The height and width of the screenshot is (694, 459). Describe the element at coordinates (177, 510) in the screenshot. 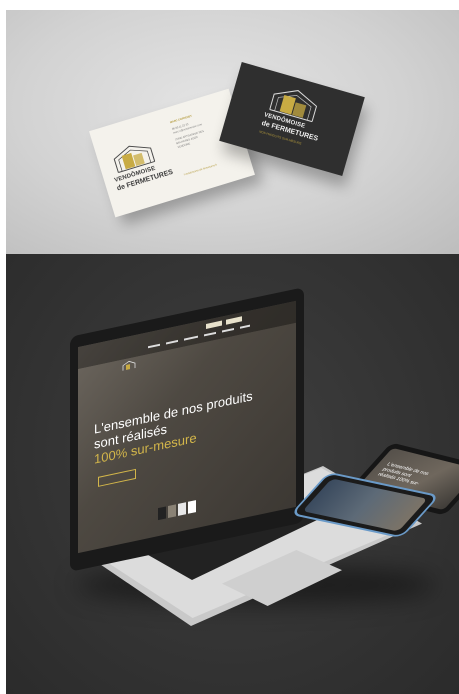

I see `product-thumbnails` at that location.